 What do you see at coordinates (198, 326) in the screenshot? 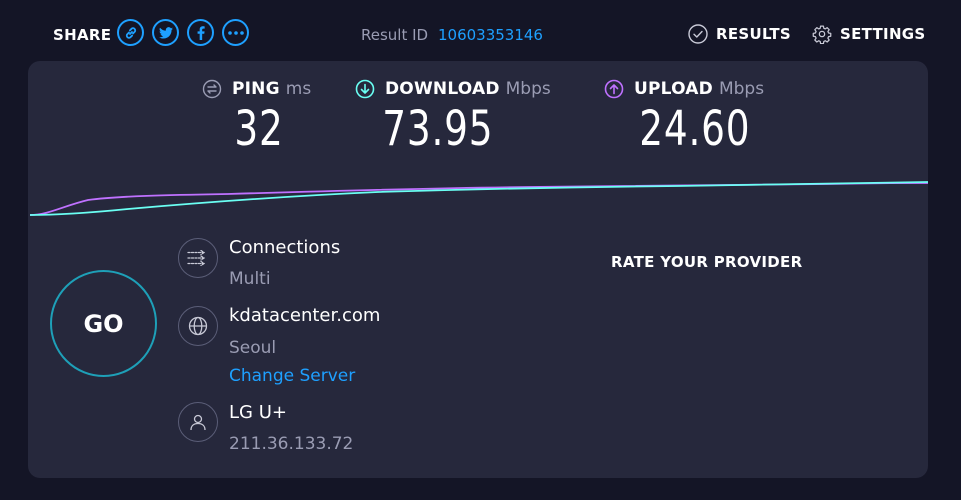
I see `globe-icon` at bounding box center [198, 326].